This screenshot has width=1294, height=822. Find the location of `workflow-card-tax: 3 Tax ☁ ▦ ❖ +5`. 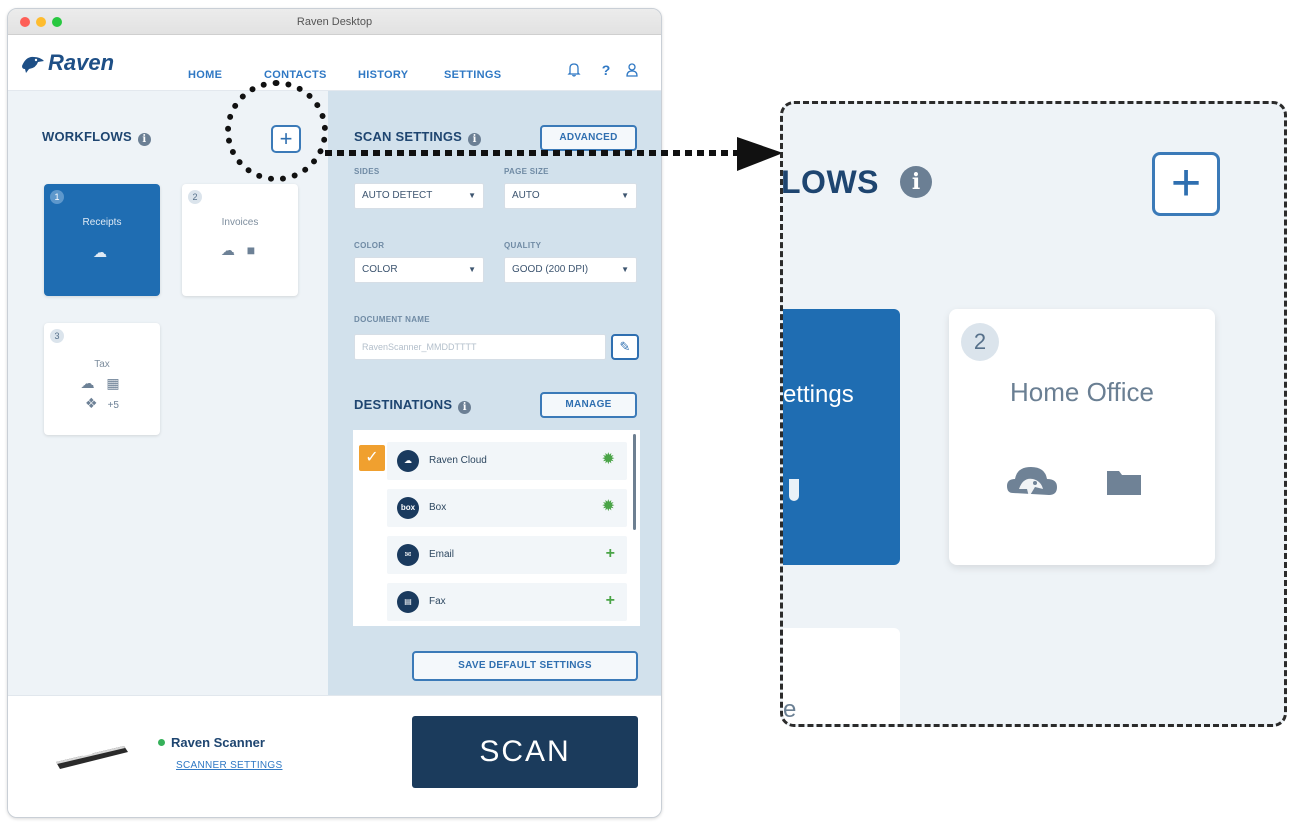

workflow-card-tax: 3 Tax ☁ ▦ ❖ +5 is located at coordinates (102, 379).